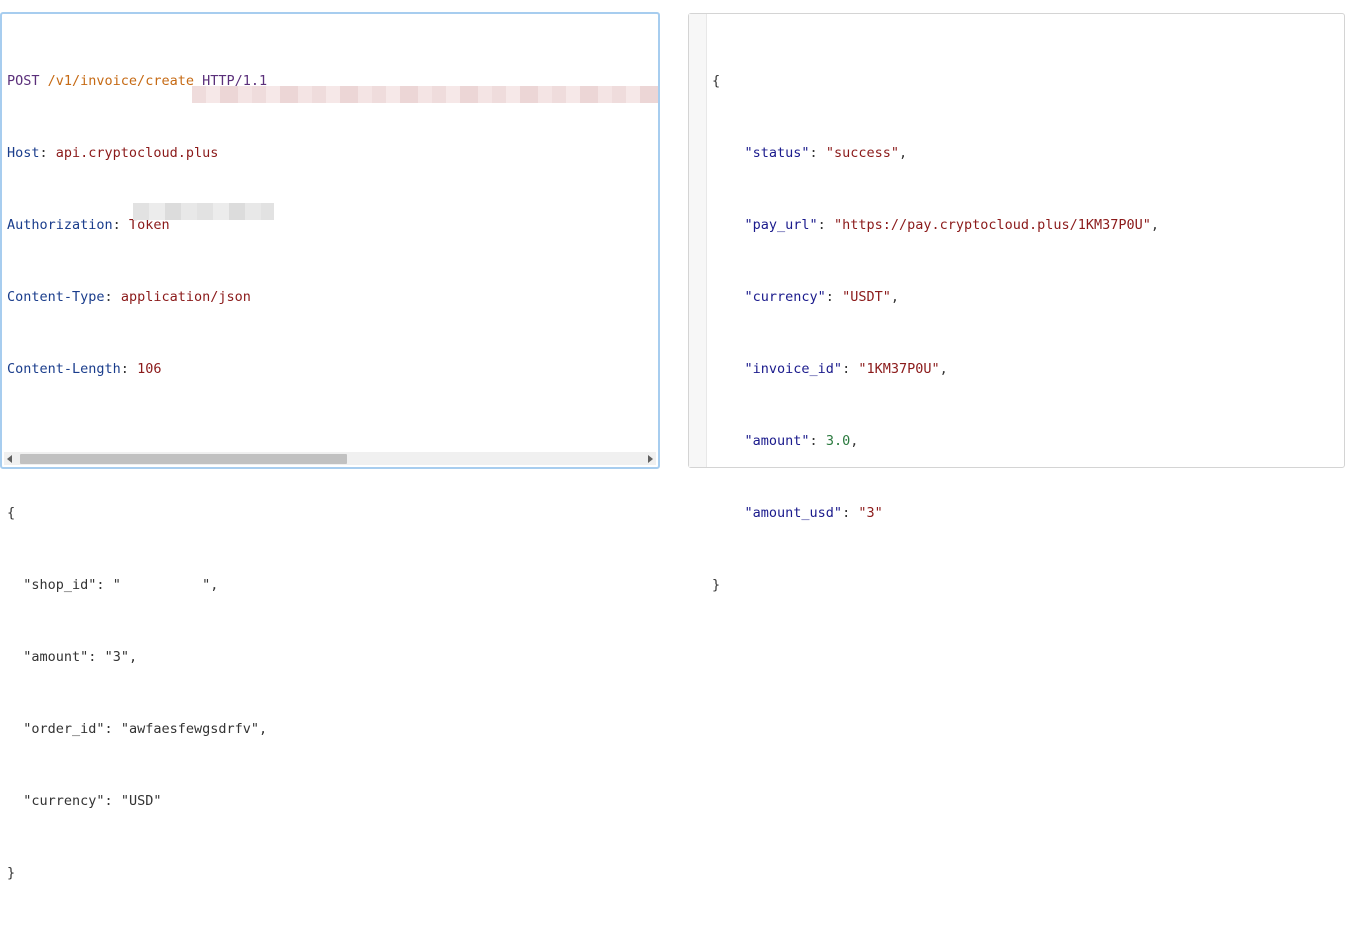  I want to click on scrollbar-thumb, so click(183, 459).